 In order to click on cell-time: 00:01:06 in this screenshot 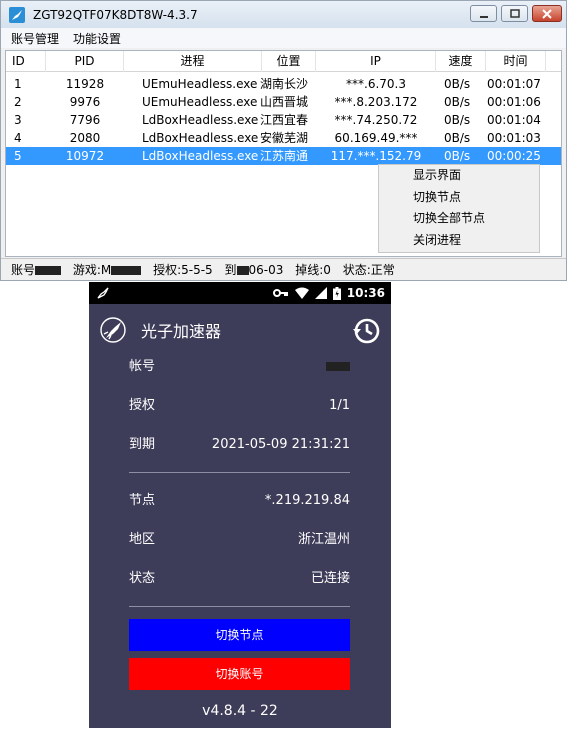, I will do `click(514, 102)`.